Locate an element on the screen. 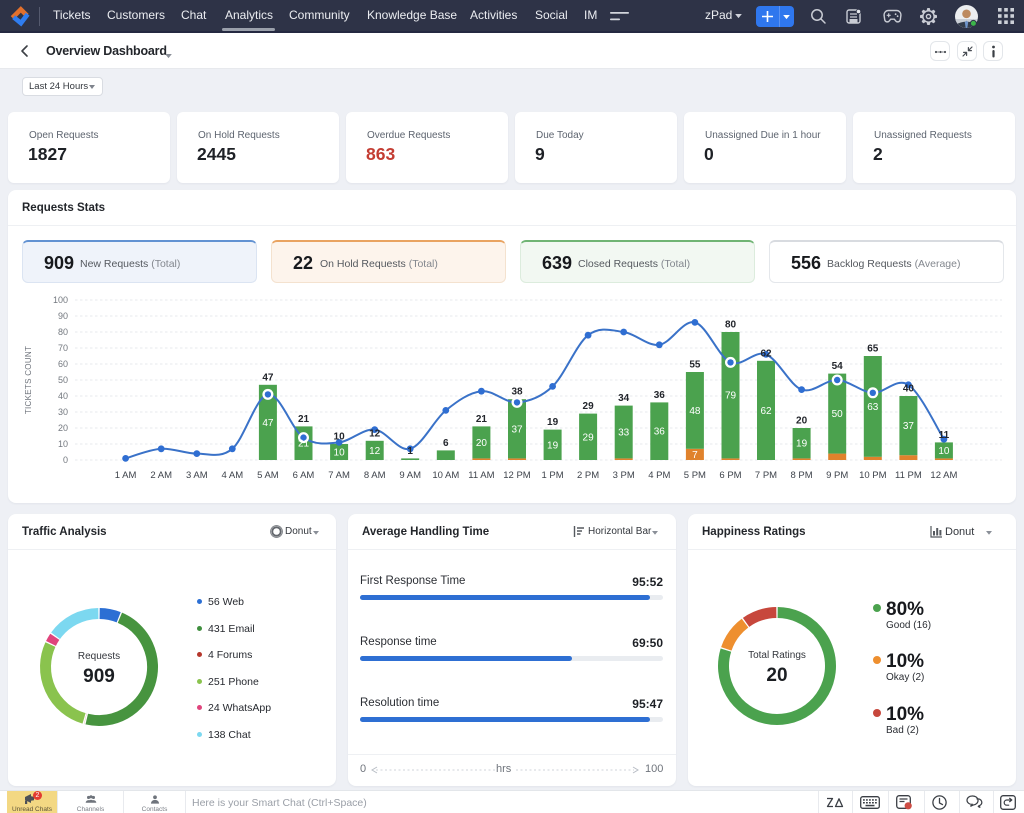 This screenshot has height=813, width=1024. svg-text: TICKETS COUNT is located at coordinates (28, 380).